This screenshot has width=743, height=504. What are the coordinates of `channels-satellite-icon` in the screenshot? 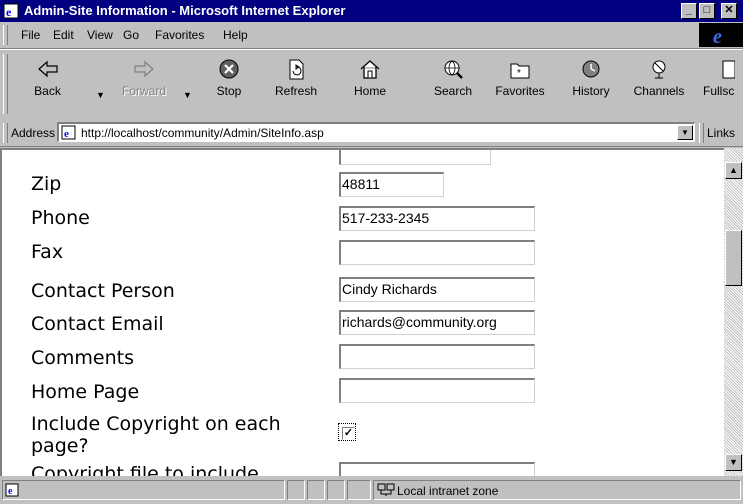 It's located at (659, 69).